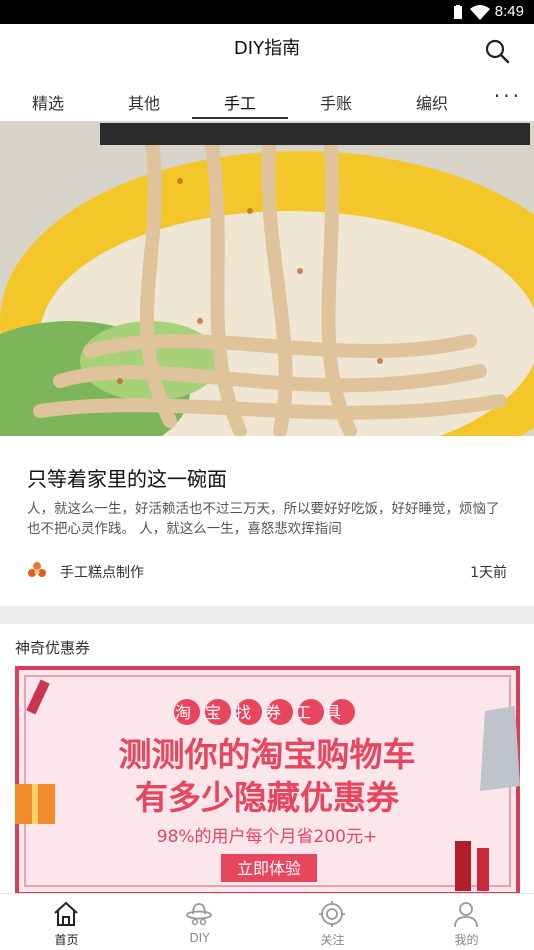 This screenshot has width=534, height=950. Describe the element at coordinates (35, 804) in the screenshot. I see `gift-box-decoration` at that location.